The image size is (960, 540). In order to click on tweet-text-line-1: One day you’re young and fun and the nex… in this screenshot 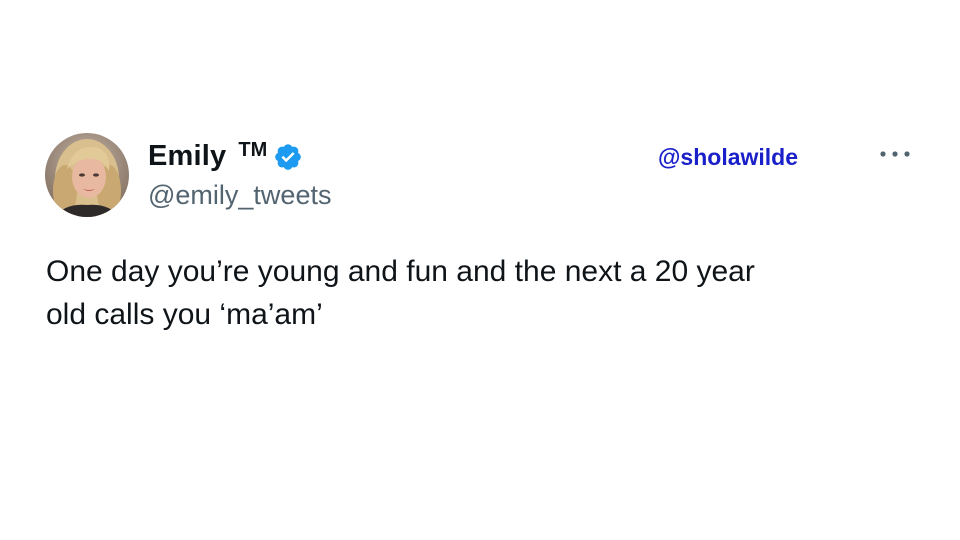, I will do `click(400, 271)`.